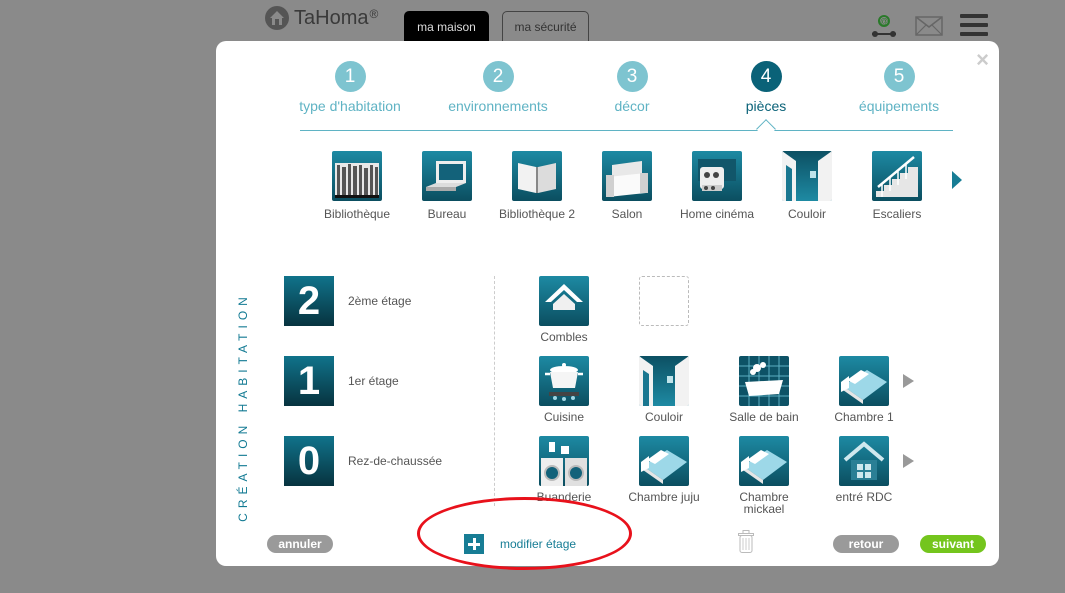  I want to click on room-salle-de-bain: Salle de bain, so click(764, 389).